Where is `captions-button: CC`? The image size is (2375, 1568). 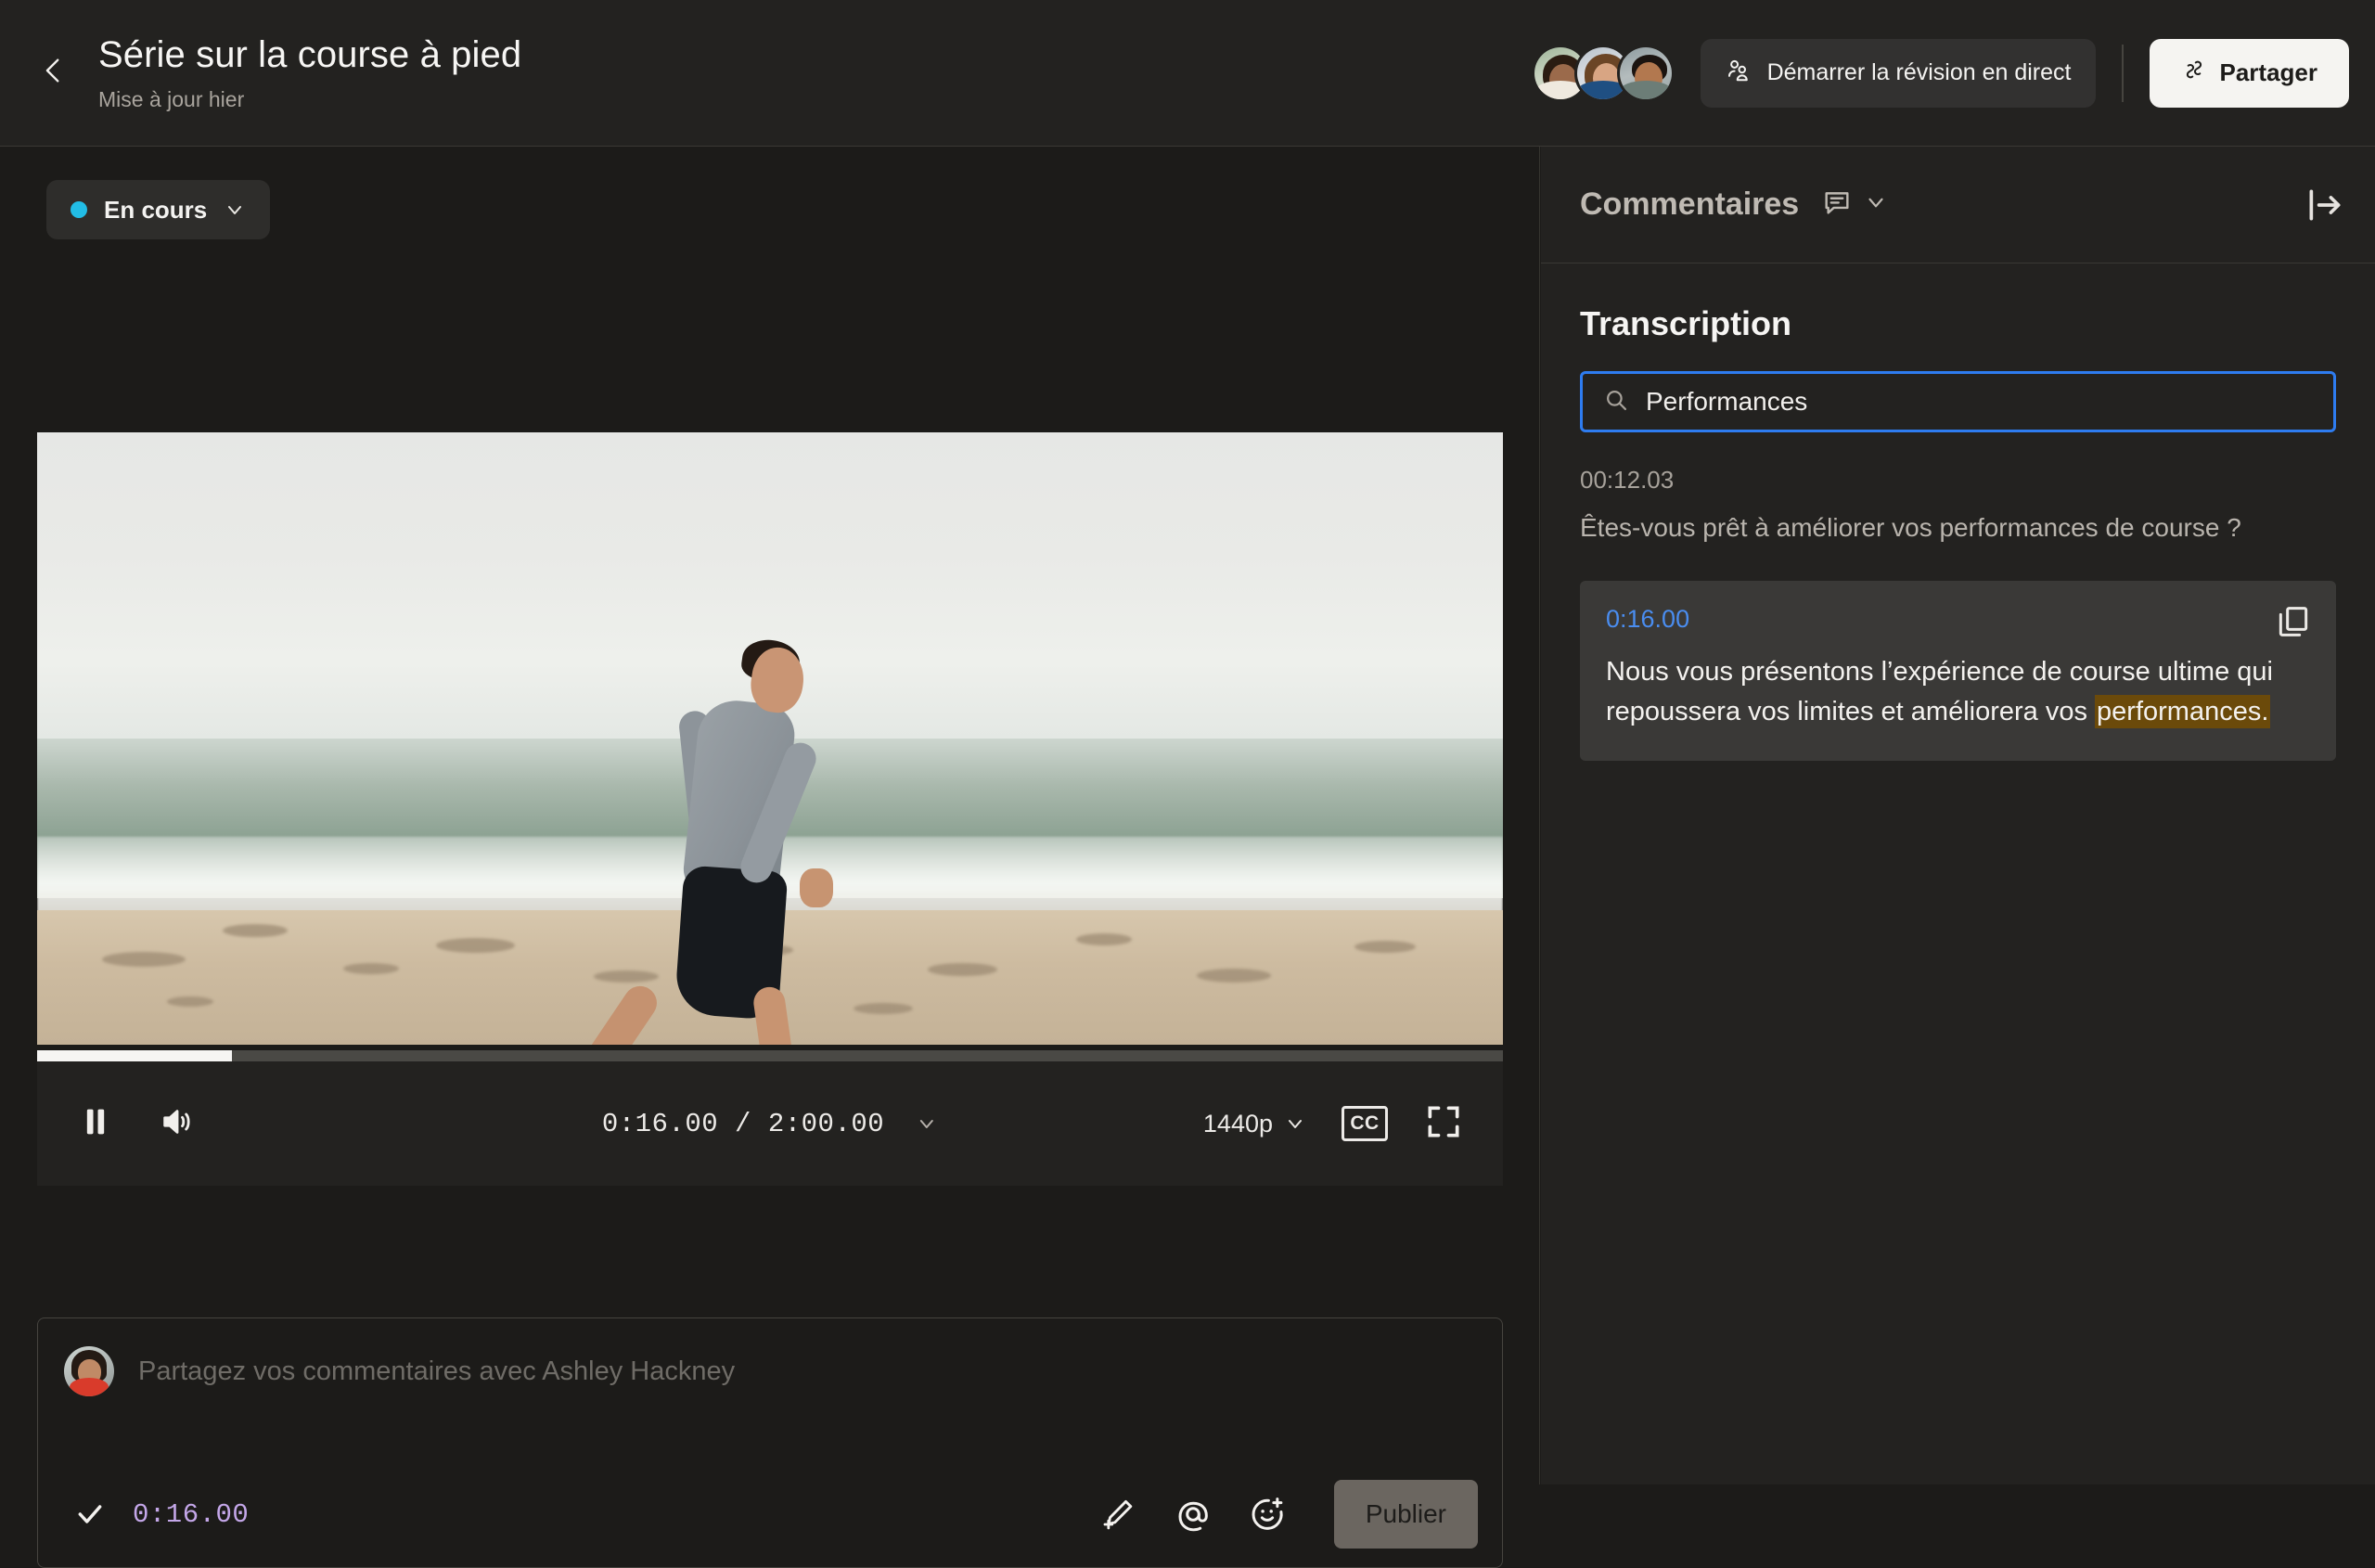
captions-button: CC is located at coordinates (1365, 1123).